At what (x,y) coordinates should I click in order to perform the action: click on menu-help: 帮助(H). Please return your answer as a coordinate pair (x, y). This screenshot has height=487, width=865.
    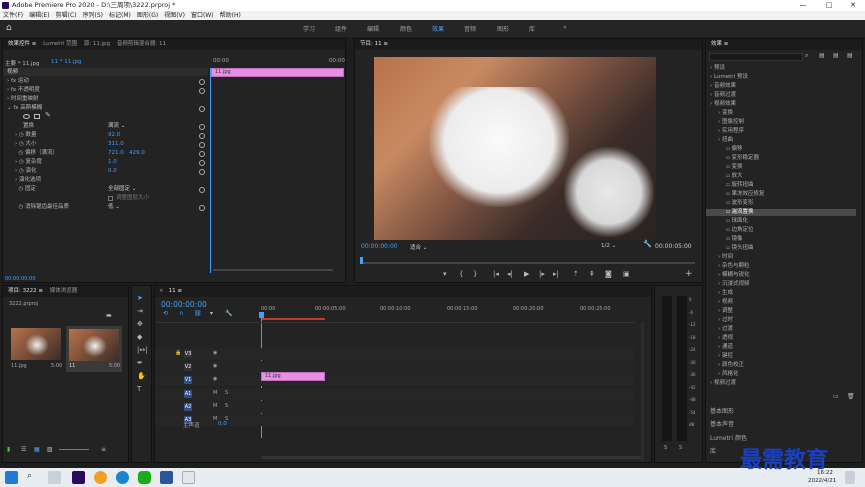
    Looking at the image, I should click on (230, 15).